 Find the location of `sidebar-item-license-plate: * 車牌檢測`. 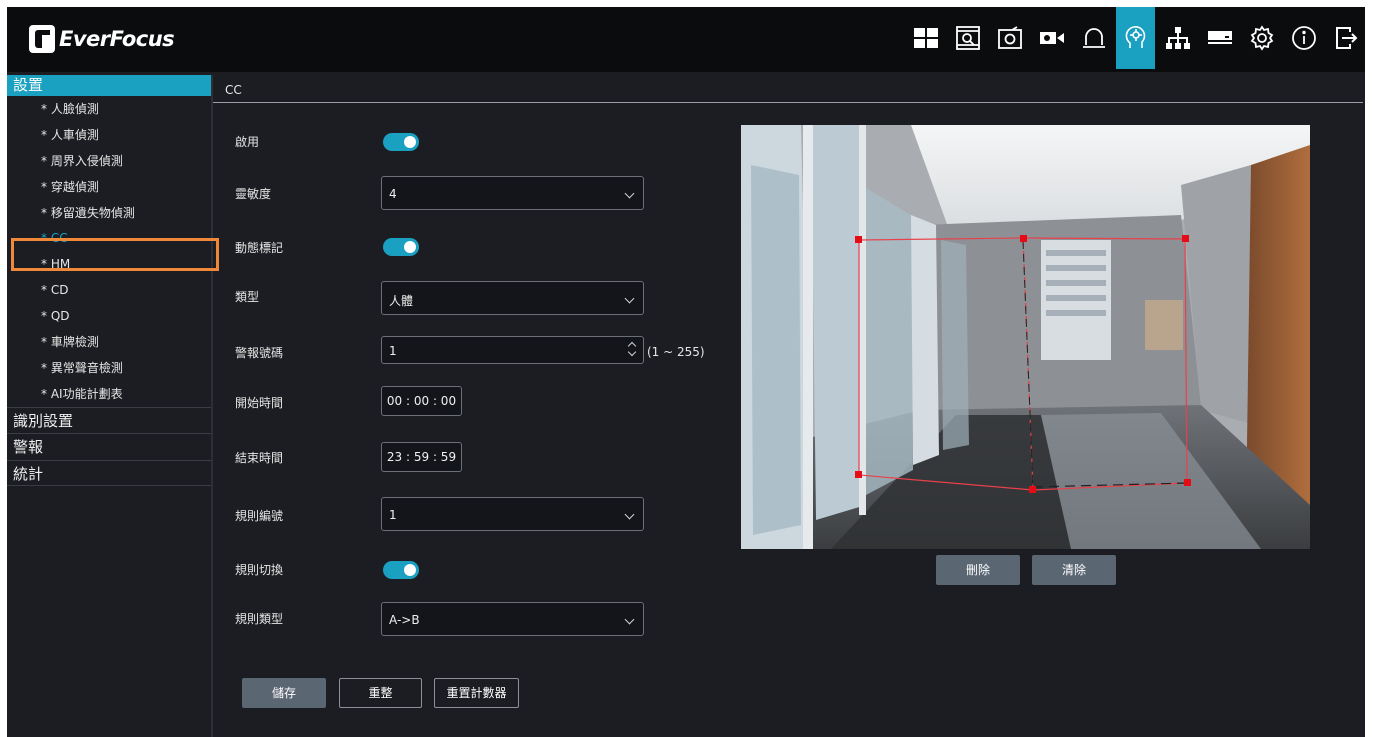

sidebar-item-license-plate: * 車牌檢測 is located at coordinates (109, 342).